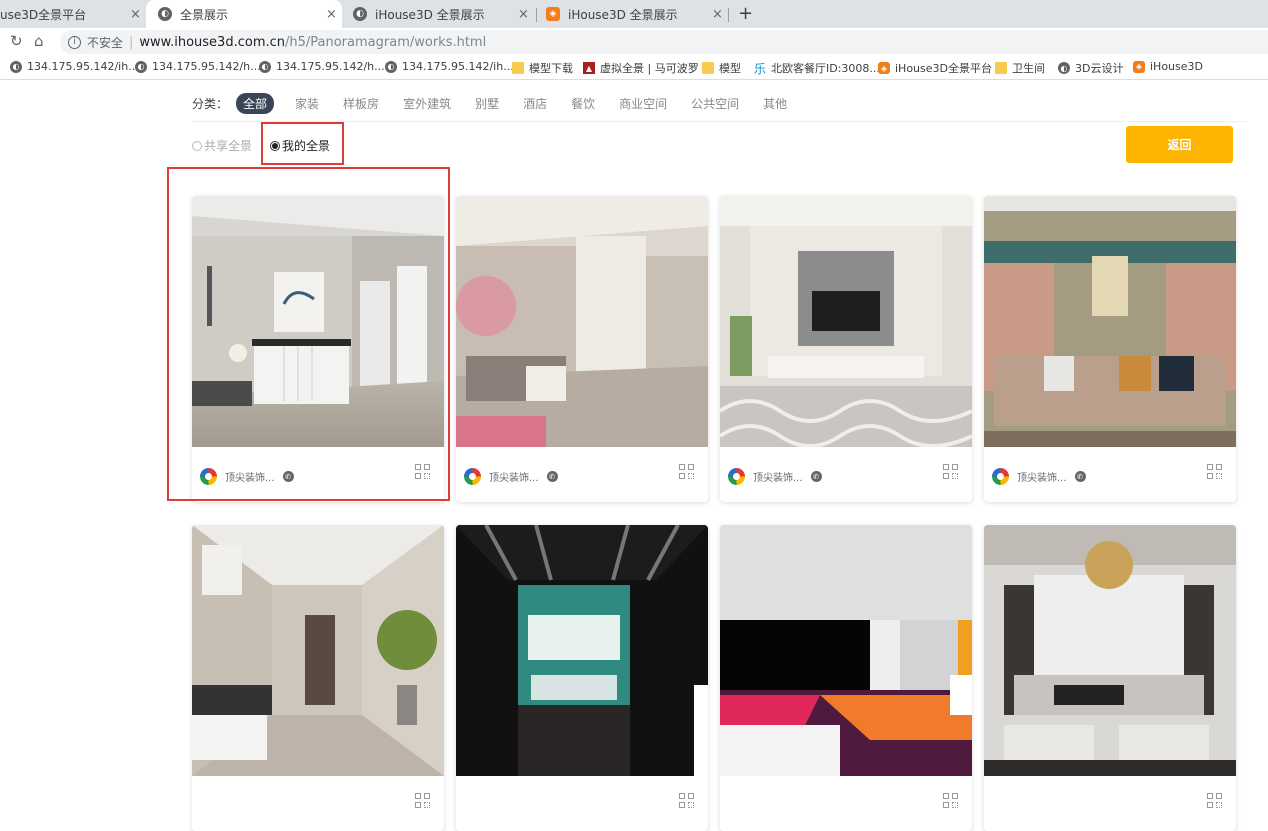 Image resolution: width=1268 pixels, height=831 pixels. I want to click on divider, so click(719, 121).